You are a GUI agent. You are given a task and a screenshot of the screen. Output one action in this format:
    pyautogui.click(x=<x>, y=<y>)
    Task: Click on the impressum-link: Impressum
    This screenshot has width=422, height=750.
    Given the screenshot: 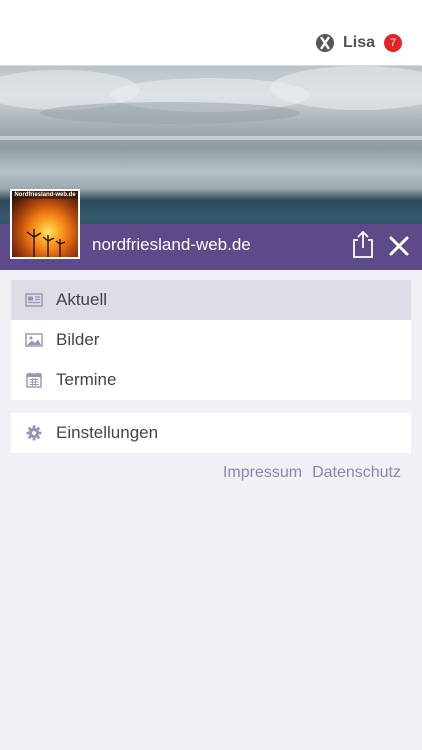 What is the action you would take?
    pyautogui.click(x=262, y=473)
    